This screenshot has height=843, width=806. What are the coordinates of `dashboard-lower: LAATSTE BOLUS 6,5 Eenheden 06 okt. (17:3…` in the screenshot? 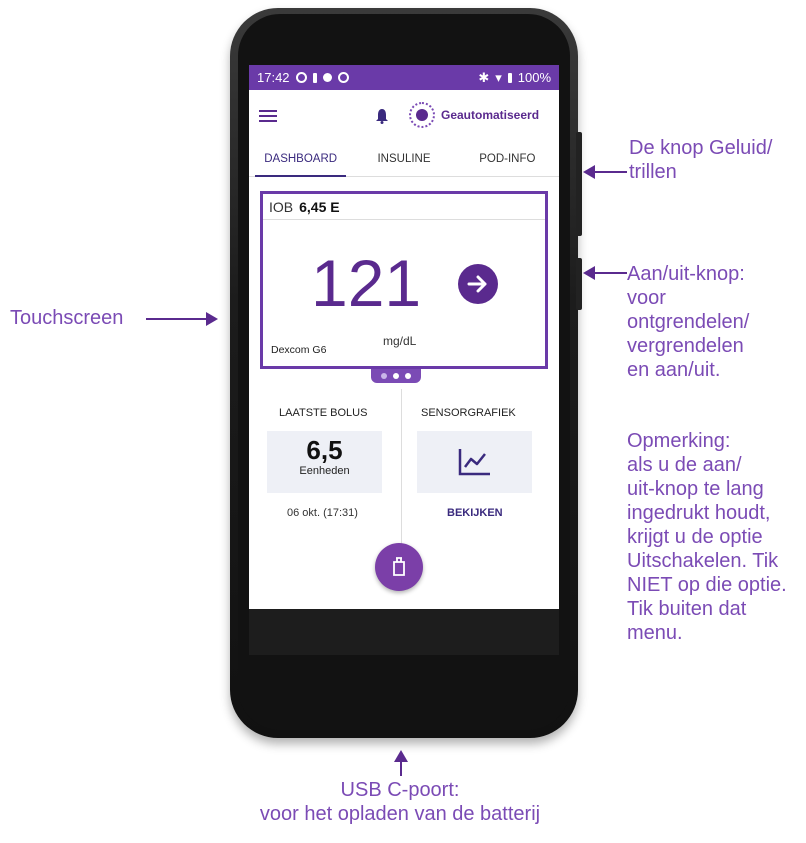 It's located at (404, 495).